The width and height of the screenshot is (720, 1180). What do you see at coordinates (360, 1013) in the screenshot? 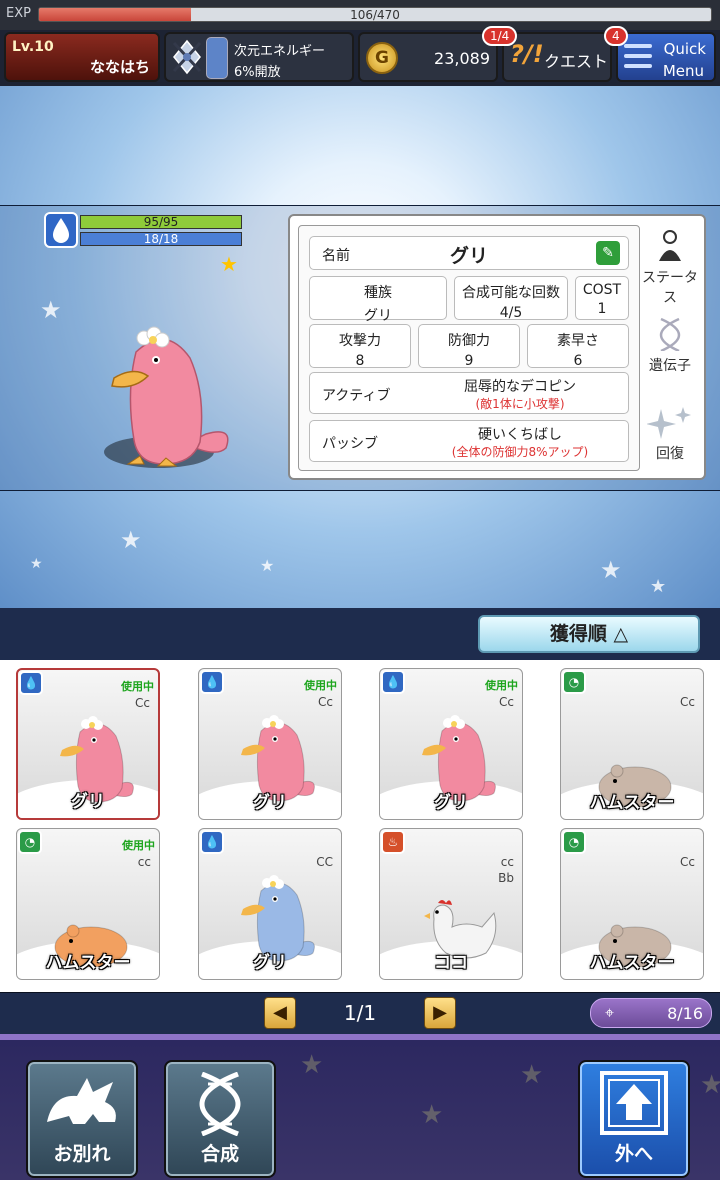
I see `pagination: ◀ 1/1 ▶ ⌖ 8/16` at bounding box center [360, 1013].